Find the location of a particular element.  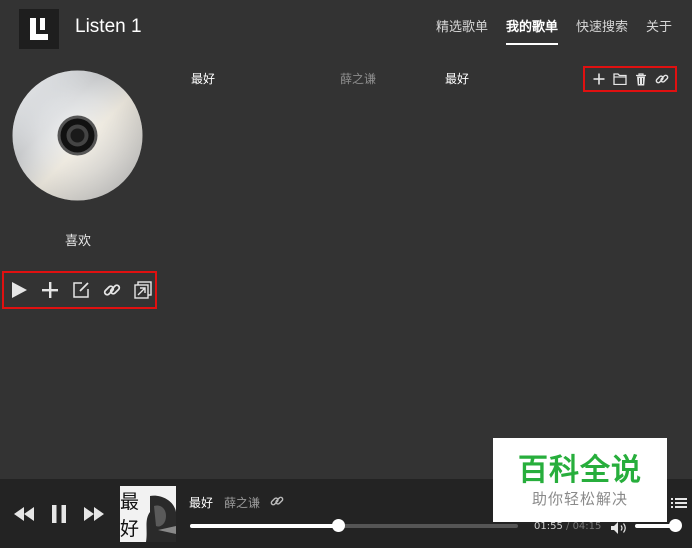

edit-icon is located at coordinates (80, 290).